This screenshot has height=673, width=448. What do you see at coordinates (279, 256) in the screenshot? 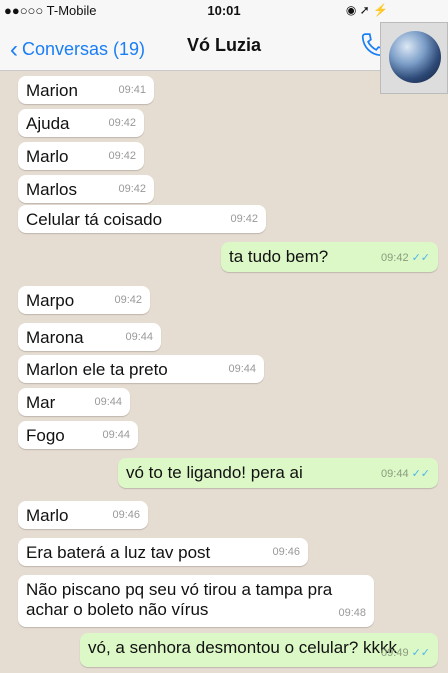
I see `message-text: ta tudo bem?` at bounding box center [279, 256].